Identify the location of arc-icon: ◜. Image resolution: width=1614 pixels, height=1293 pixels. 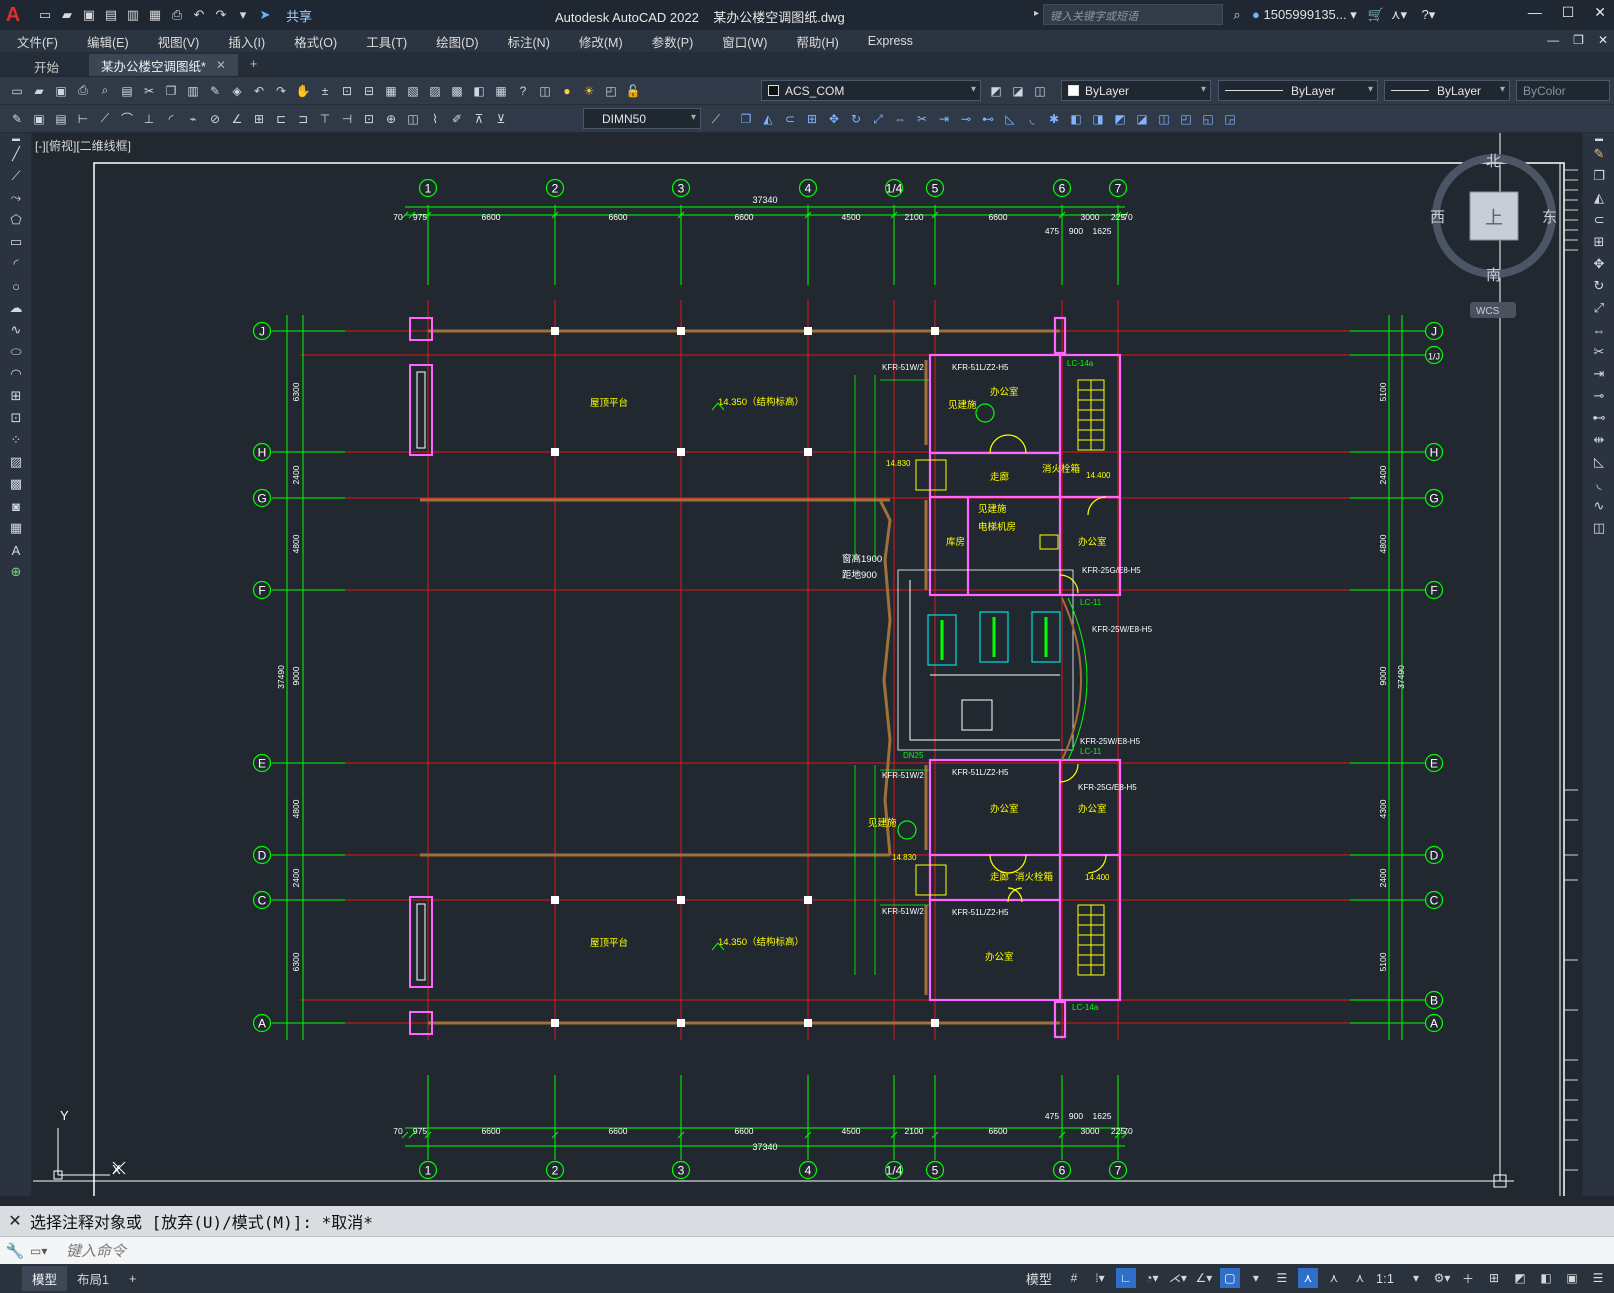
(16, 264).